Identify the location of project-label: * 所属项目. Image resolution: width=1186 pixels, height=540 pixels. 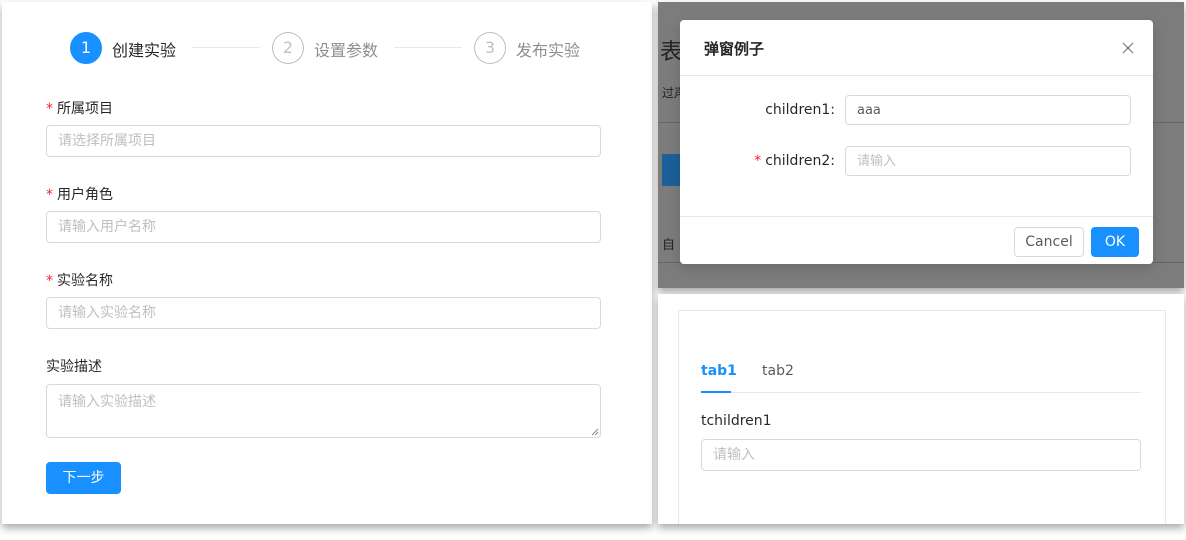
(79, 109).